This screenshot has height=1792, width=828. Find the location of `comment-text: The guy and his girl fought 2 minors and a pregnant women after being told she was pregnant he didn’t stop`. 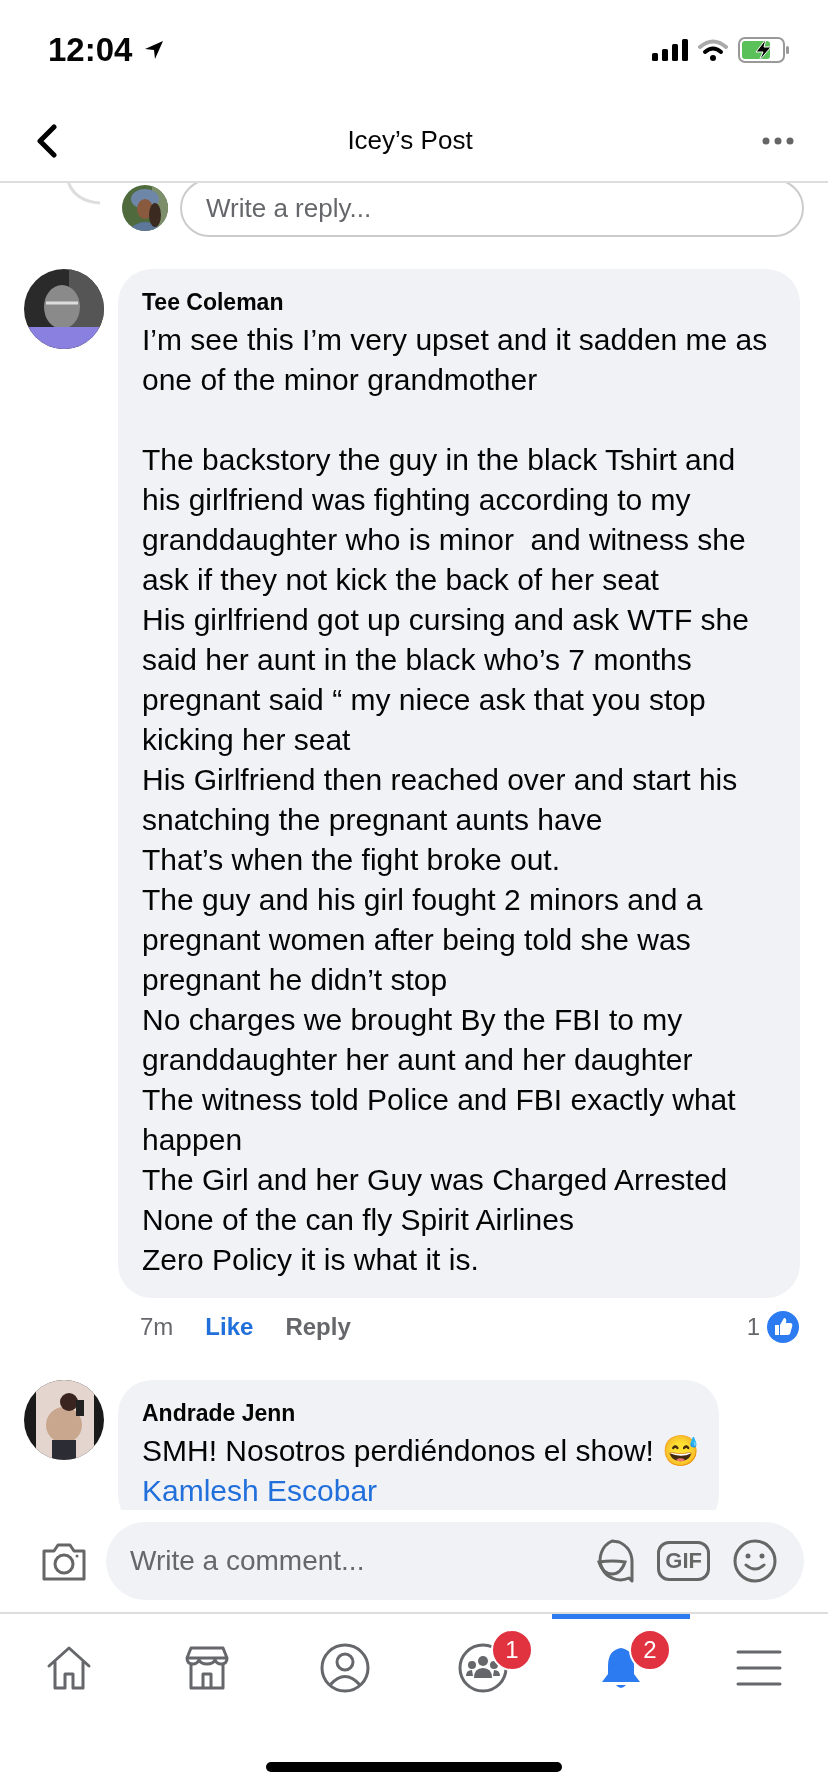

comment-text: The guy and his girl fought 2 minors and a pregnant women after being told she was pregnant he didn’t stop is located at coordinates (423, 940).